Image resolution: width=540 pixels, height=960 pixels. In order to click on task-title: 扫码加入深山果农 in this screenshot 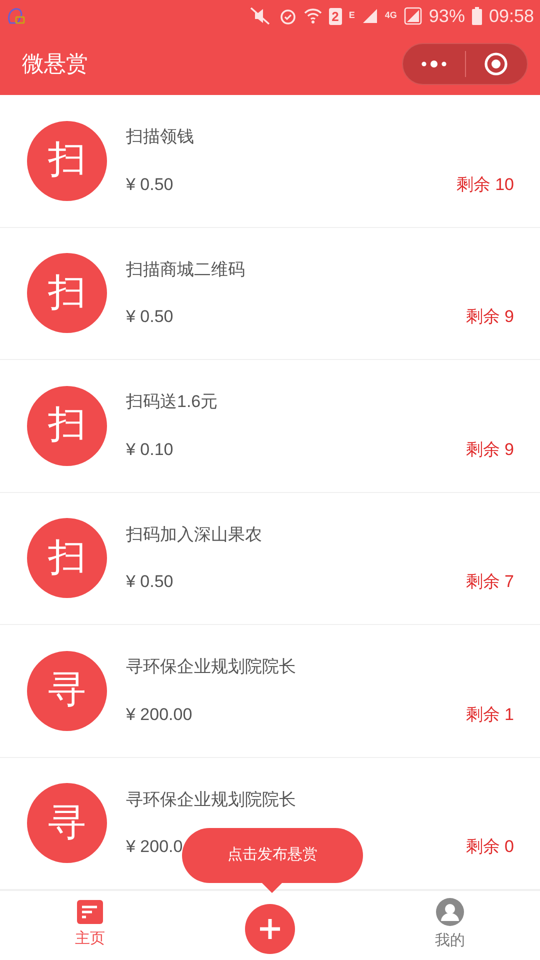, I will do `click(194, 535)`.